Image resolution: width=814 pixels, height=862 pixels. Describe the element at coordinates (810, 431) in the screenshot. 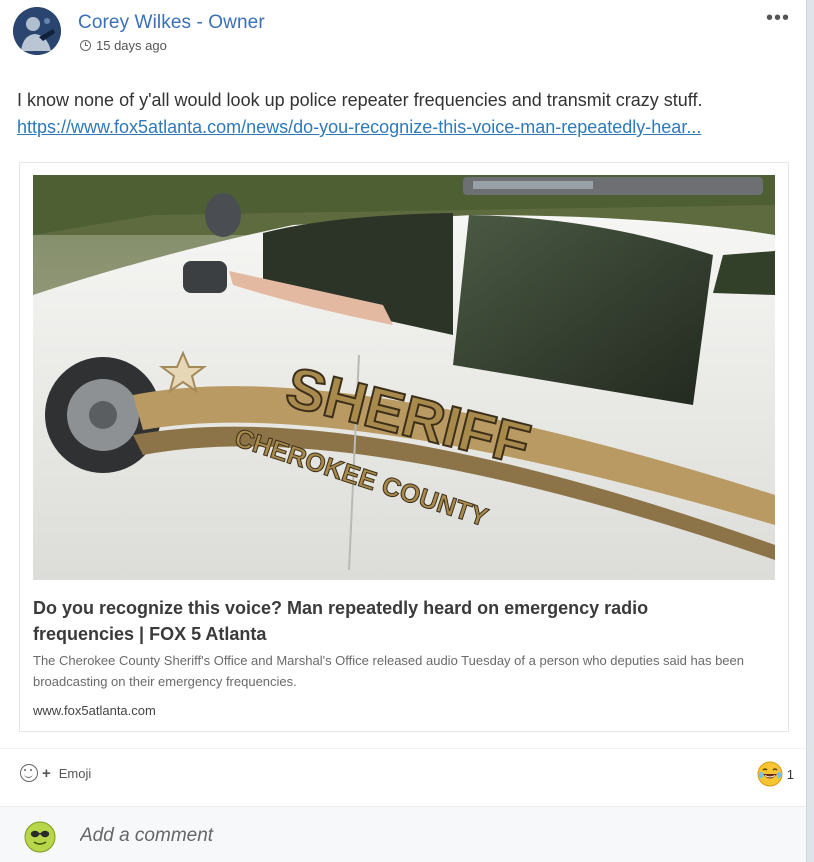

I see `page-scroll-edge` at that location.